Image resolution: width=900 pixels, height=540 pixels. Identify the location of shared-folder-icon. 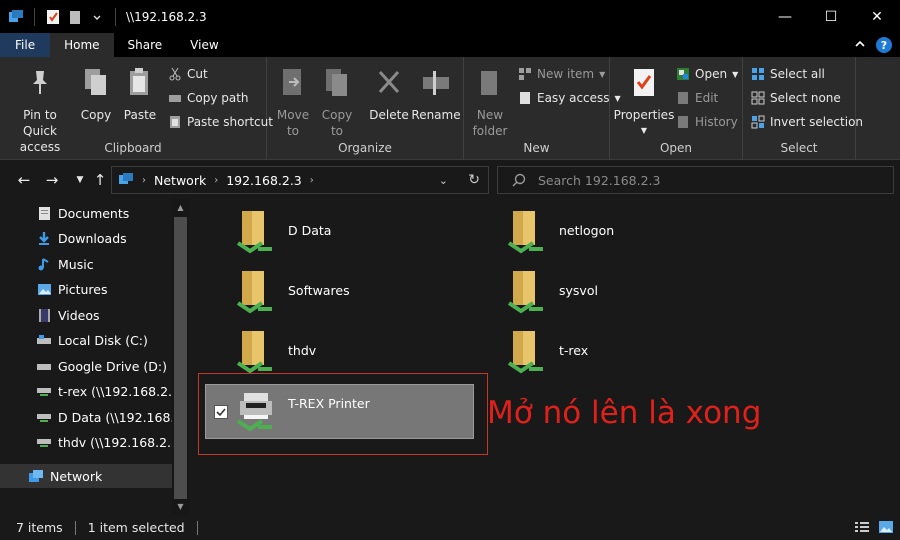
(526, 232).